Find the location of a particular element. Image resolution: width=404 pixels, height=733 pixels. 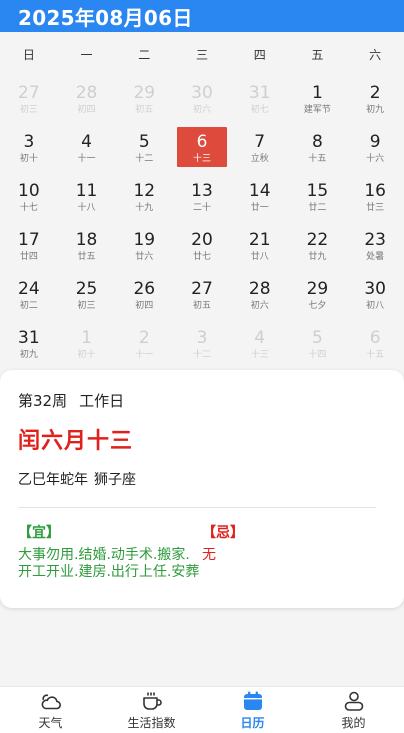

lunar-label: 廿九 is located at coordinates (317, 257).